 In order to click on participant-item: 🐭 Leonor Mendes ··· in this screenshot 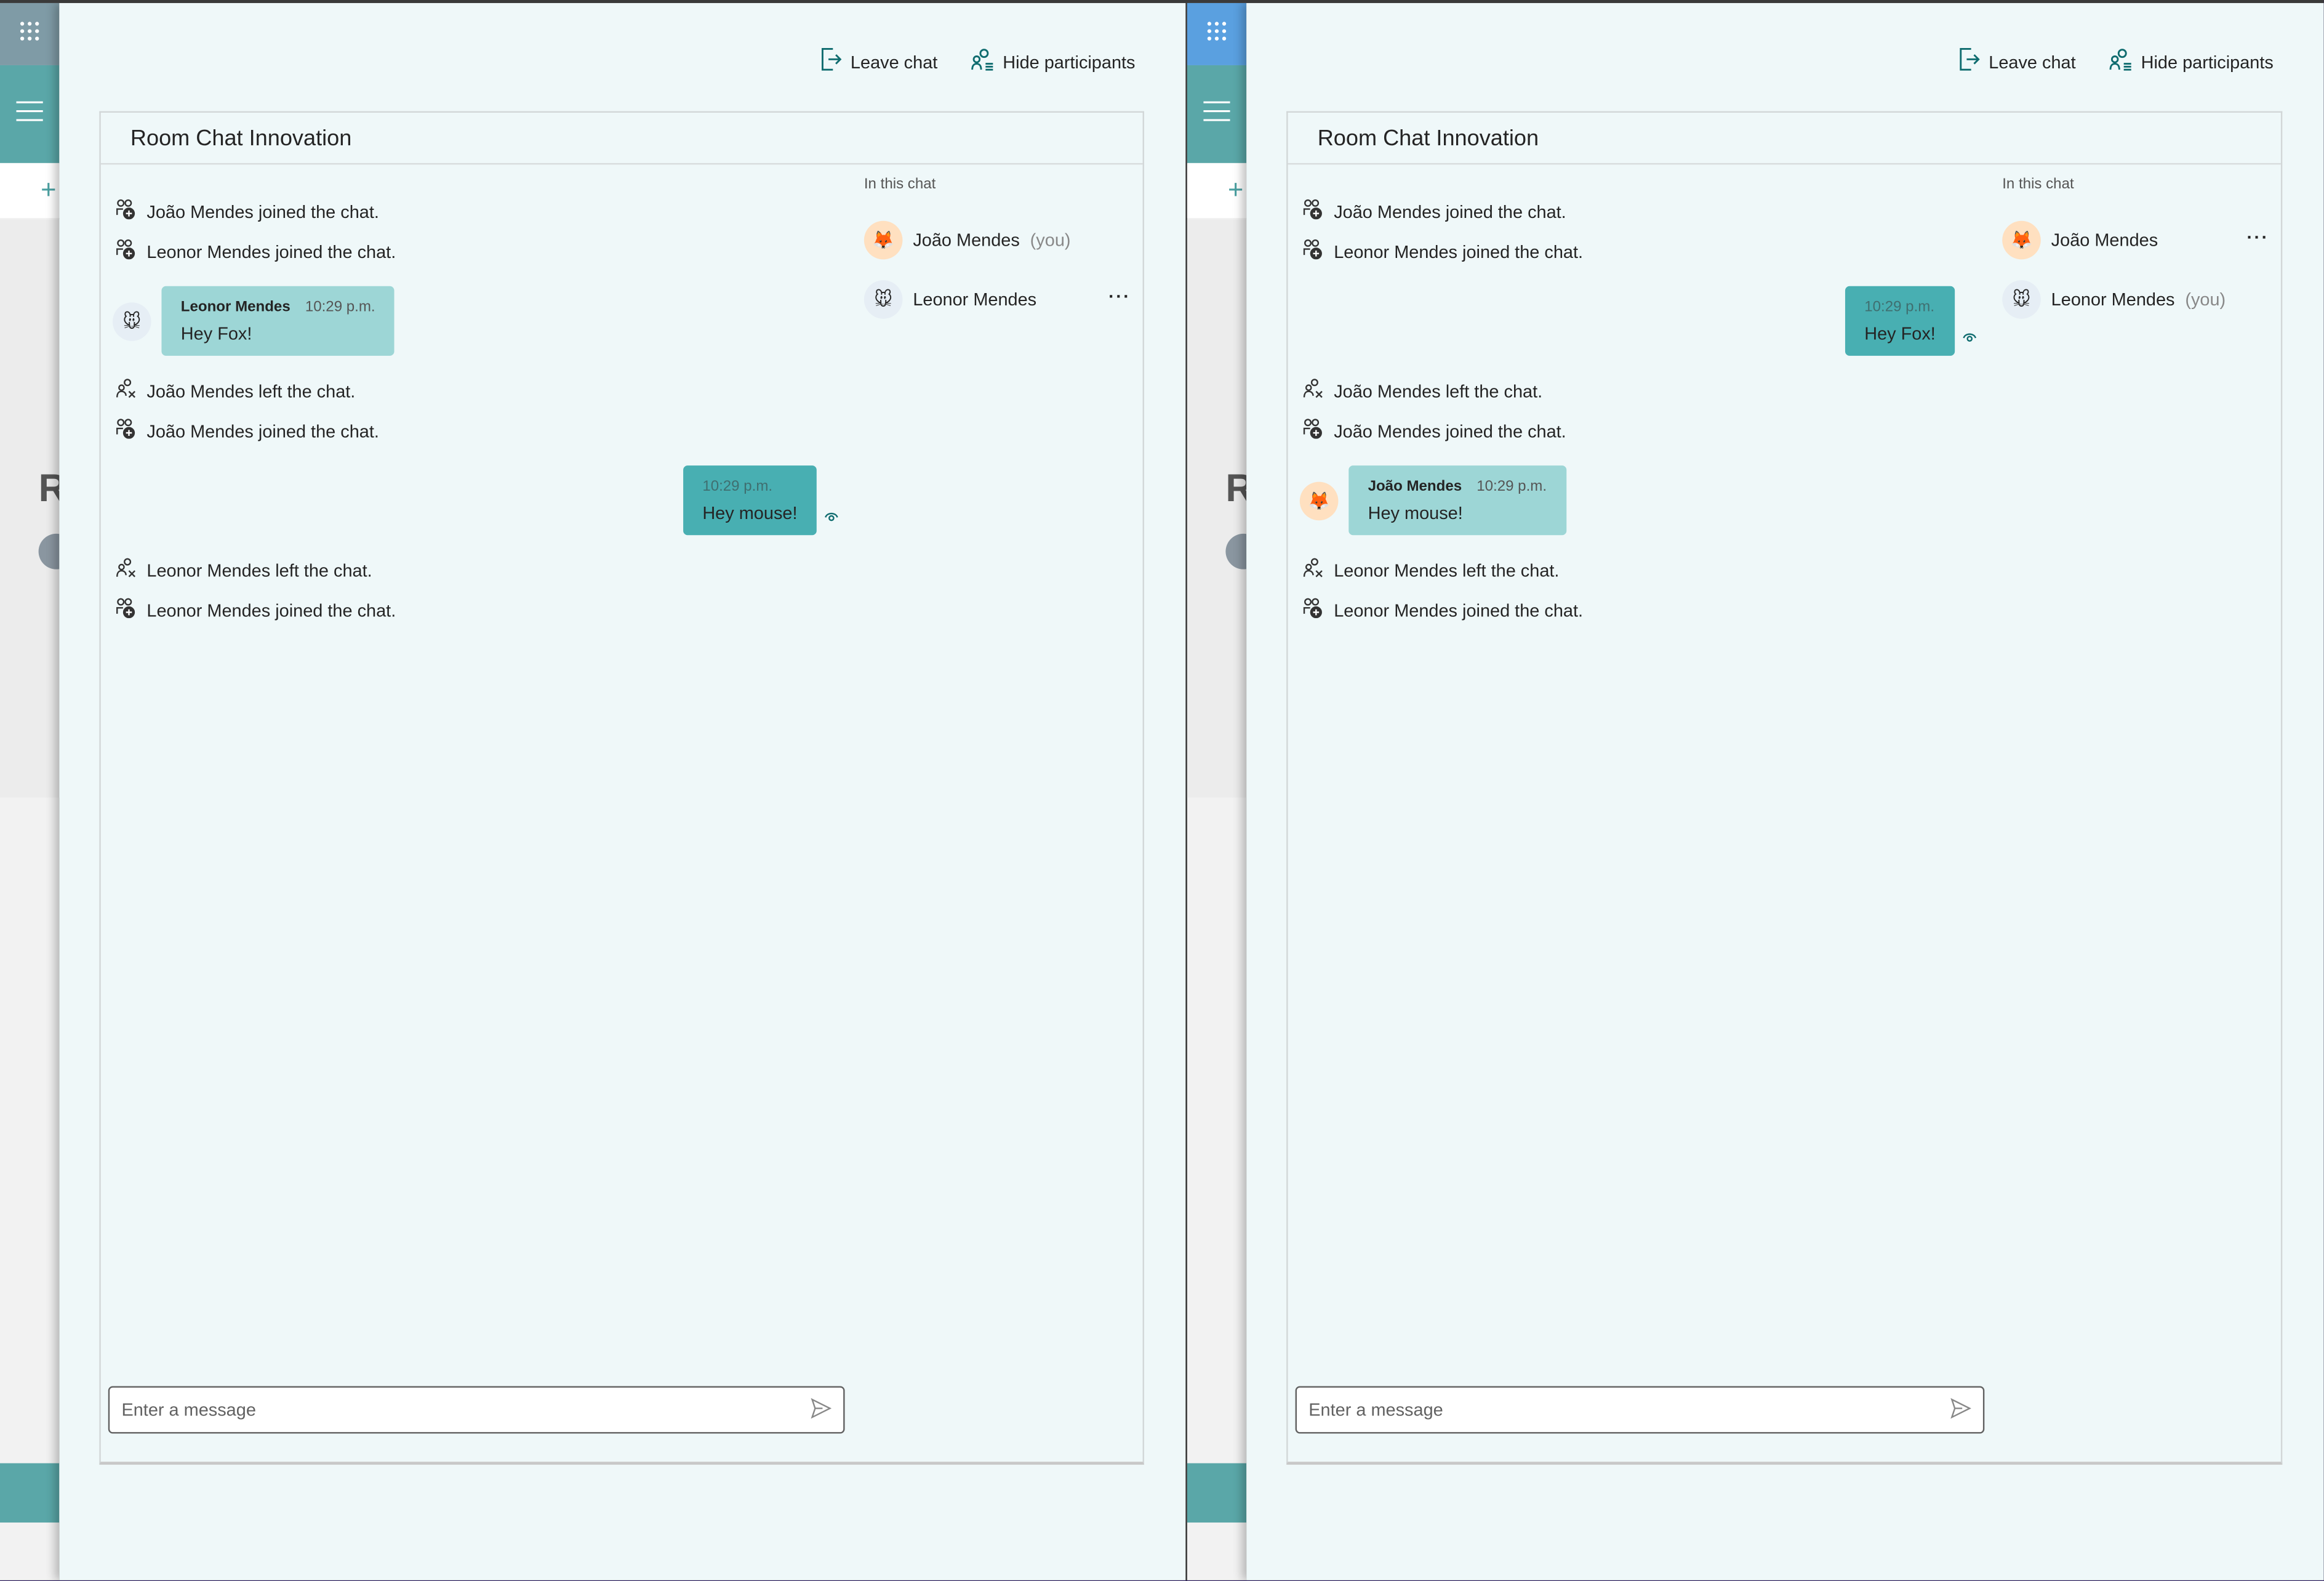, I will do `click(998, 299)`.